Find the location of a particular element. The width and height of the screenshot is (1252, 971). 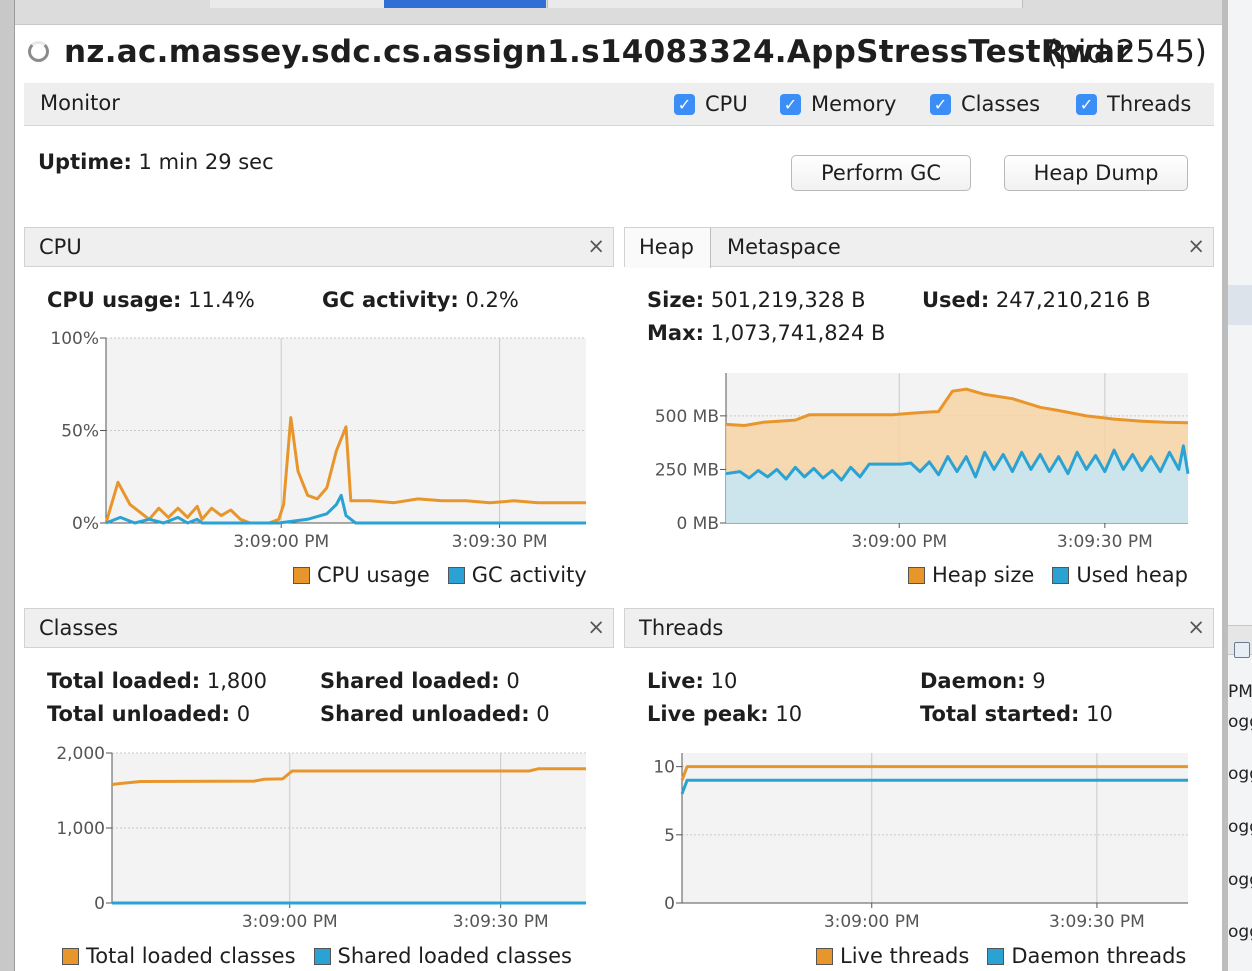

gc-activity-stat: GC activity: 0.2% is located at coordinates (420, 300).